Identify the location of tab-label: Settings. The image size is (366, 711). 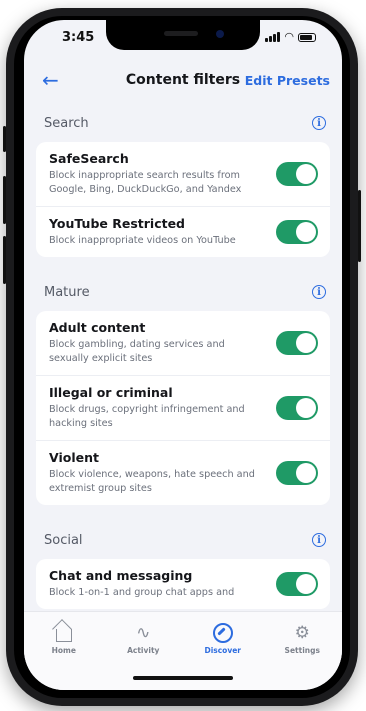
(302, 650).